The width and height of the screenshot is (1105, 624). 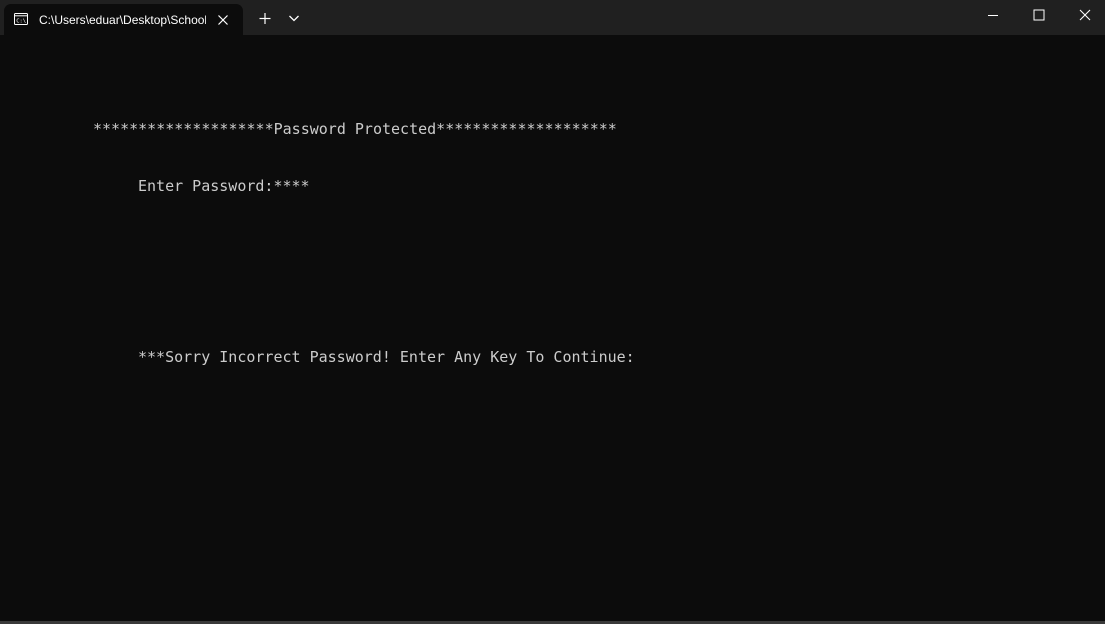 What do you see at coordinates (224, 186) in the screenshot?
I see `password-prompt-line: Enter Password:****` at bounding box center [224, 186].